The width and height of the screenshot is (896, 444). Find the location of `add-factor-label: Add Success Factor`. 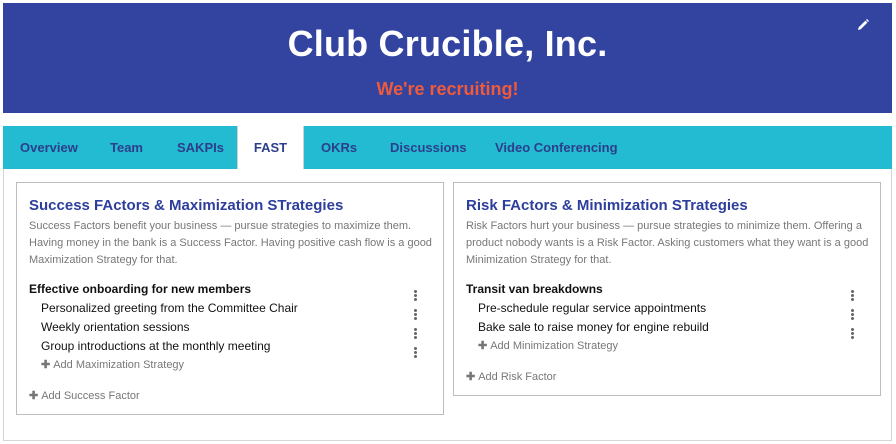

add-factor-label: Add Success Factor is located at coordinates (90, 396).